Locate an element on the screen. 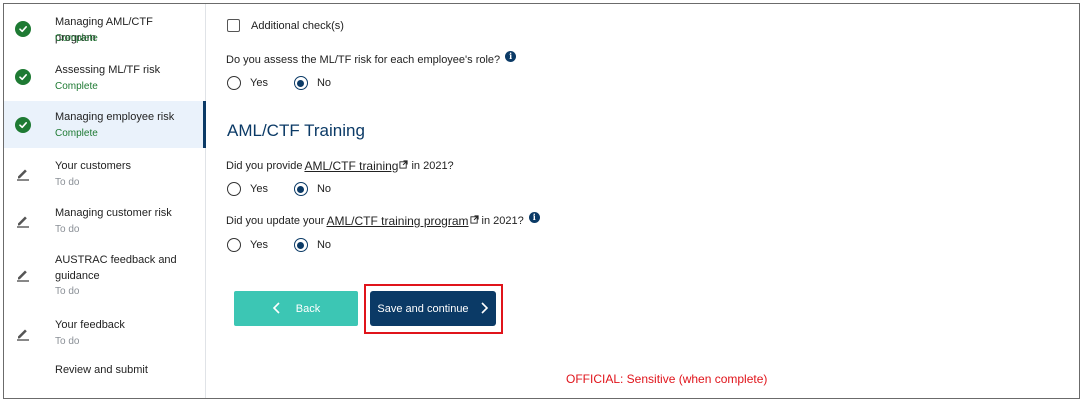  additional-checks-checkbox: Additional check(s) is located at coordinates (285, 25).